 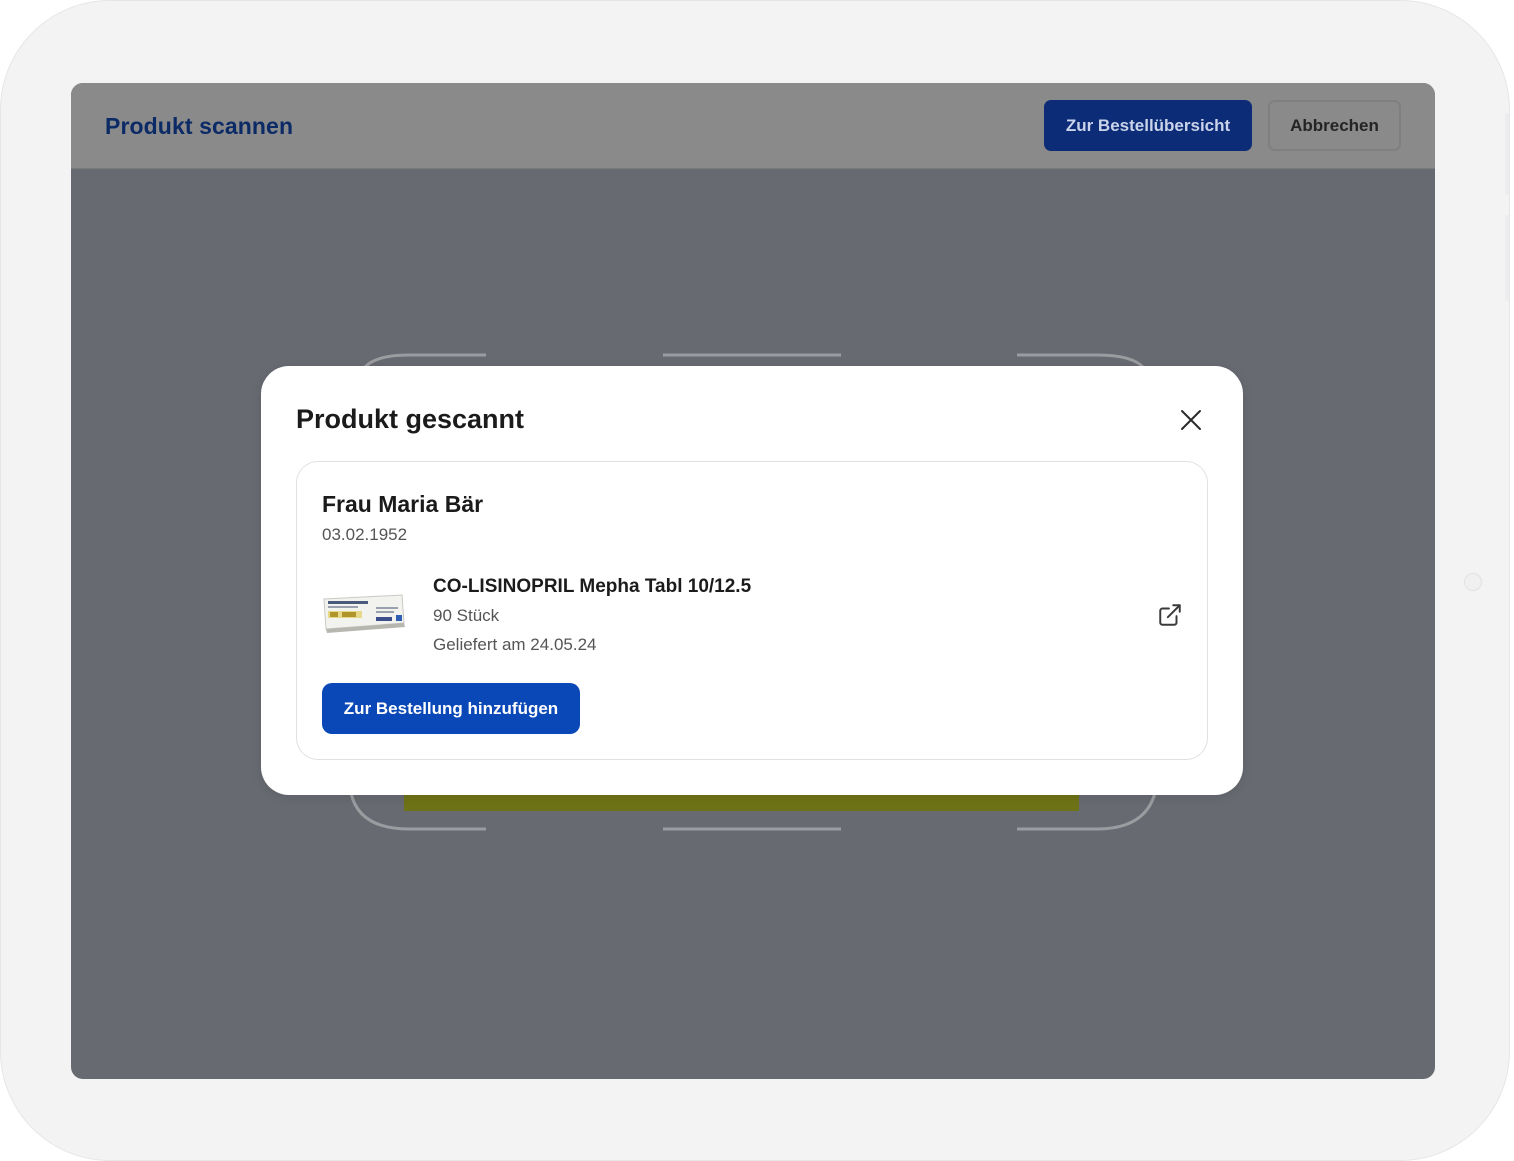 I want to click on page-title: Produkt scannen, so click(x=199, y=126).